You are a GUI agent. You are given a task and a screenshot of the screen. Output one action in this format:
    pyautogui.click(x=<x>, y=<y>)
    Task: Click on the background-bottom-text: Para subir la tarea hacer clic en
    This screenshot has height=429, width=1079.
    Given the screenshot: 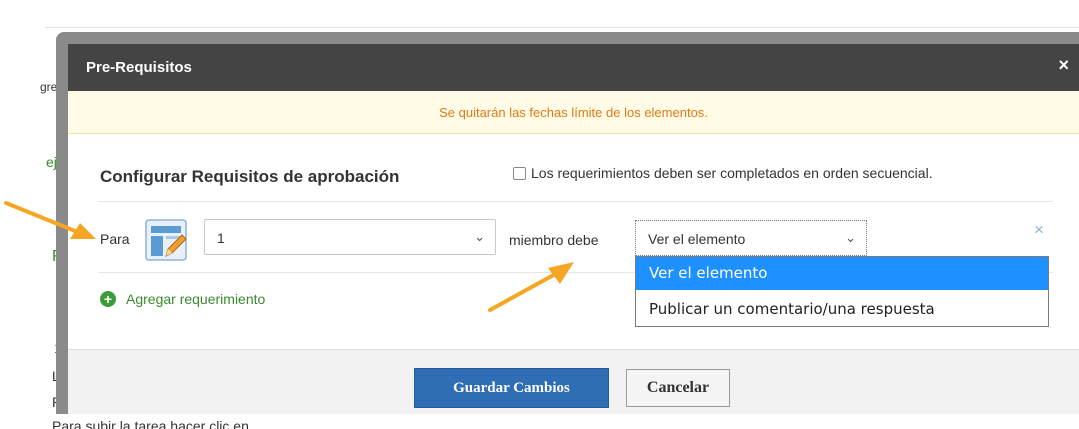 What is the action you would take?
    pyautogui.click(x=150, y=423)
    